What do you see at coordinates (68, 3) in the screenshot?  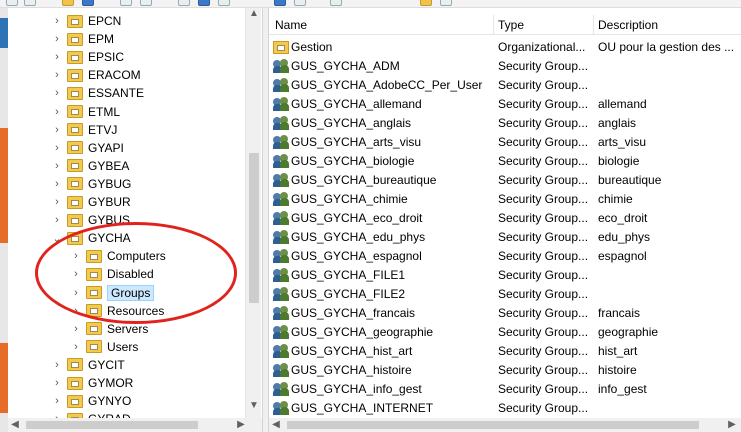 I see `folder-icon` at bounding box center [68, 3].